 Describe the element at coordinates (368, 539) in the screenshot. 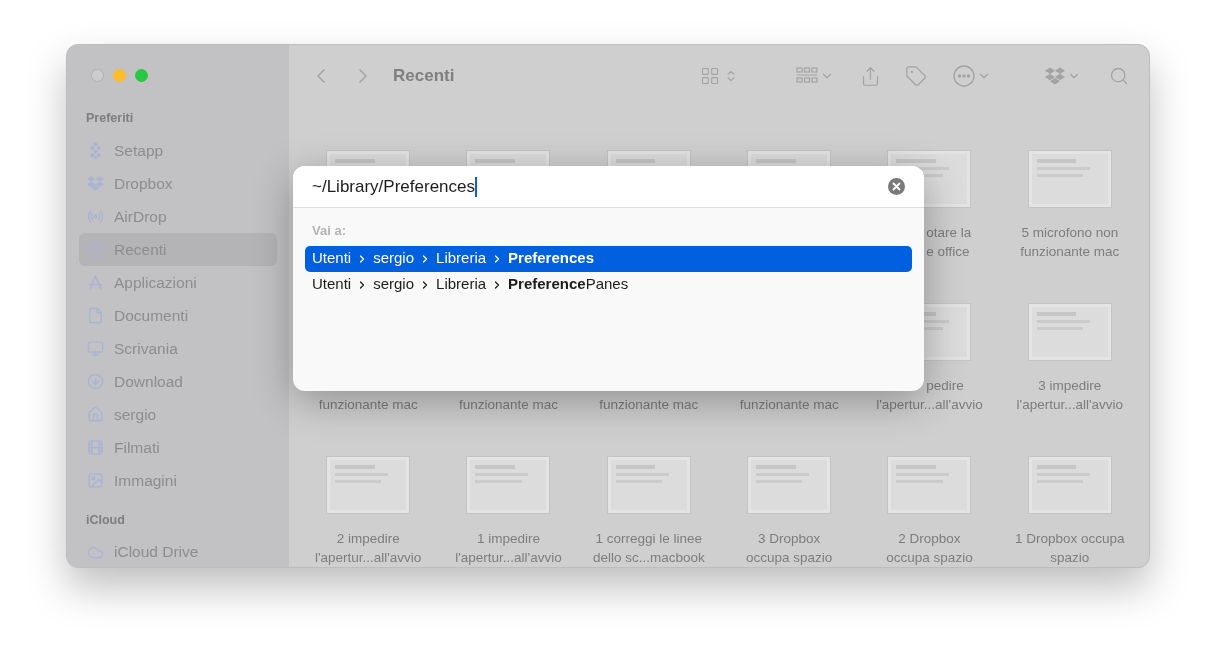

I see `file-name-label: 2 impedire` at that location.